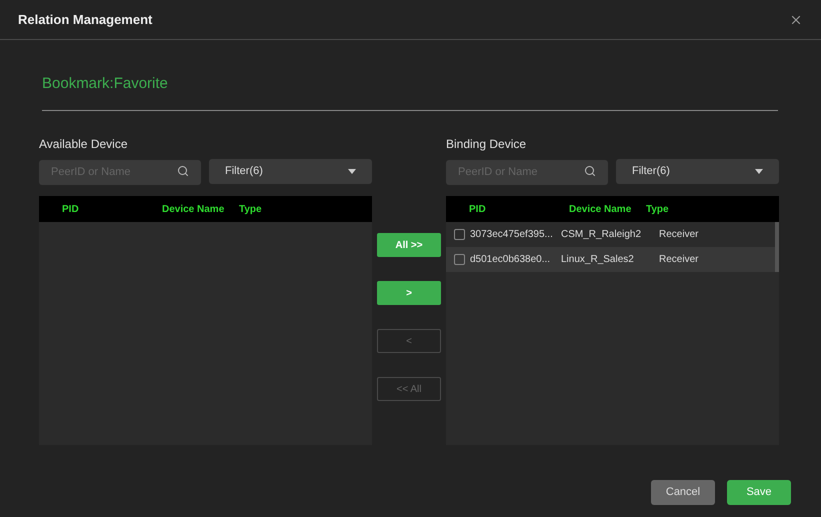 Image resolution: width=821 pixels, height=517 pixels. Describe the element at coordinates (409, 293) in the screenshot. I see `transfer-button: >` at that location.